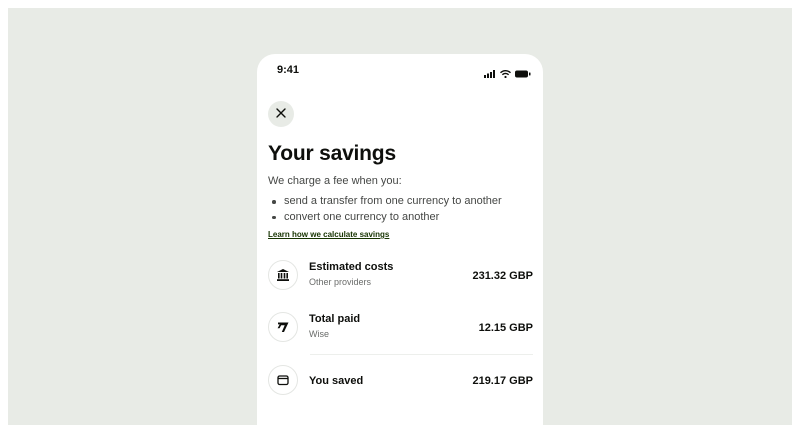 The width and height of the screenshot is (800, 433). Describe the element at coordinates (505, 328) in the screenshot. I see `row-amount: 12.15 GBP` at that location.